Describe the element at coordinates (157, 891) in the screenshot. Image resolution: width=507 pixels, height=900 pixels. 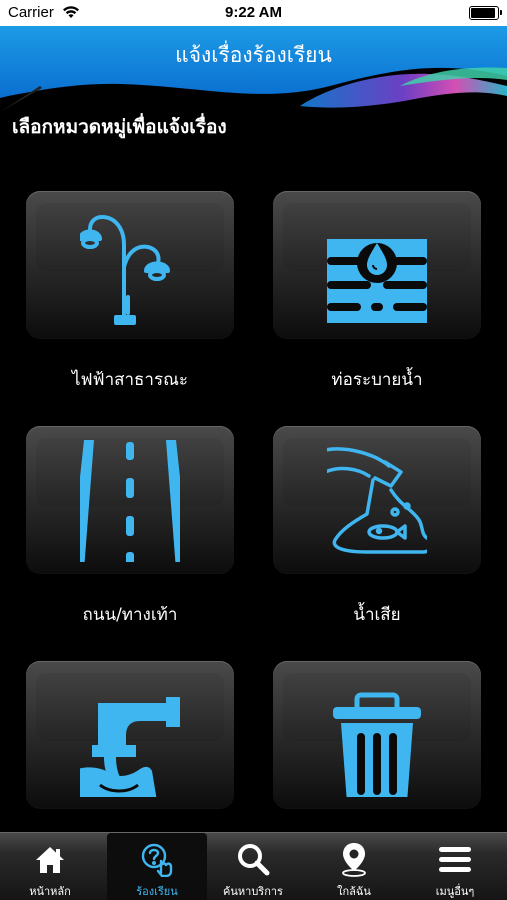
I see `tab-label: ร้องเรียน` at that location.